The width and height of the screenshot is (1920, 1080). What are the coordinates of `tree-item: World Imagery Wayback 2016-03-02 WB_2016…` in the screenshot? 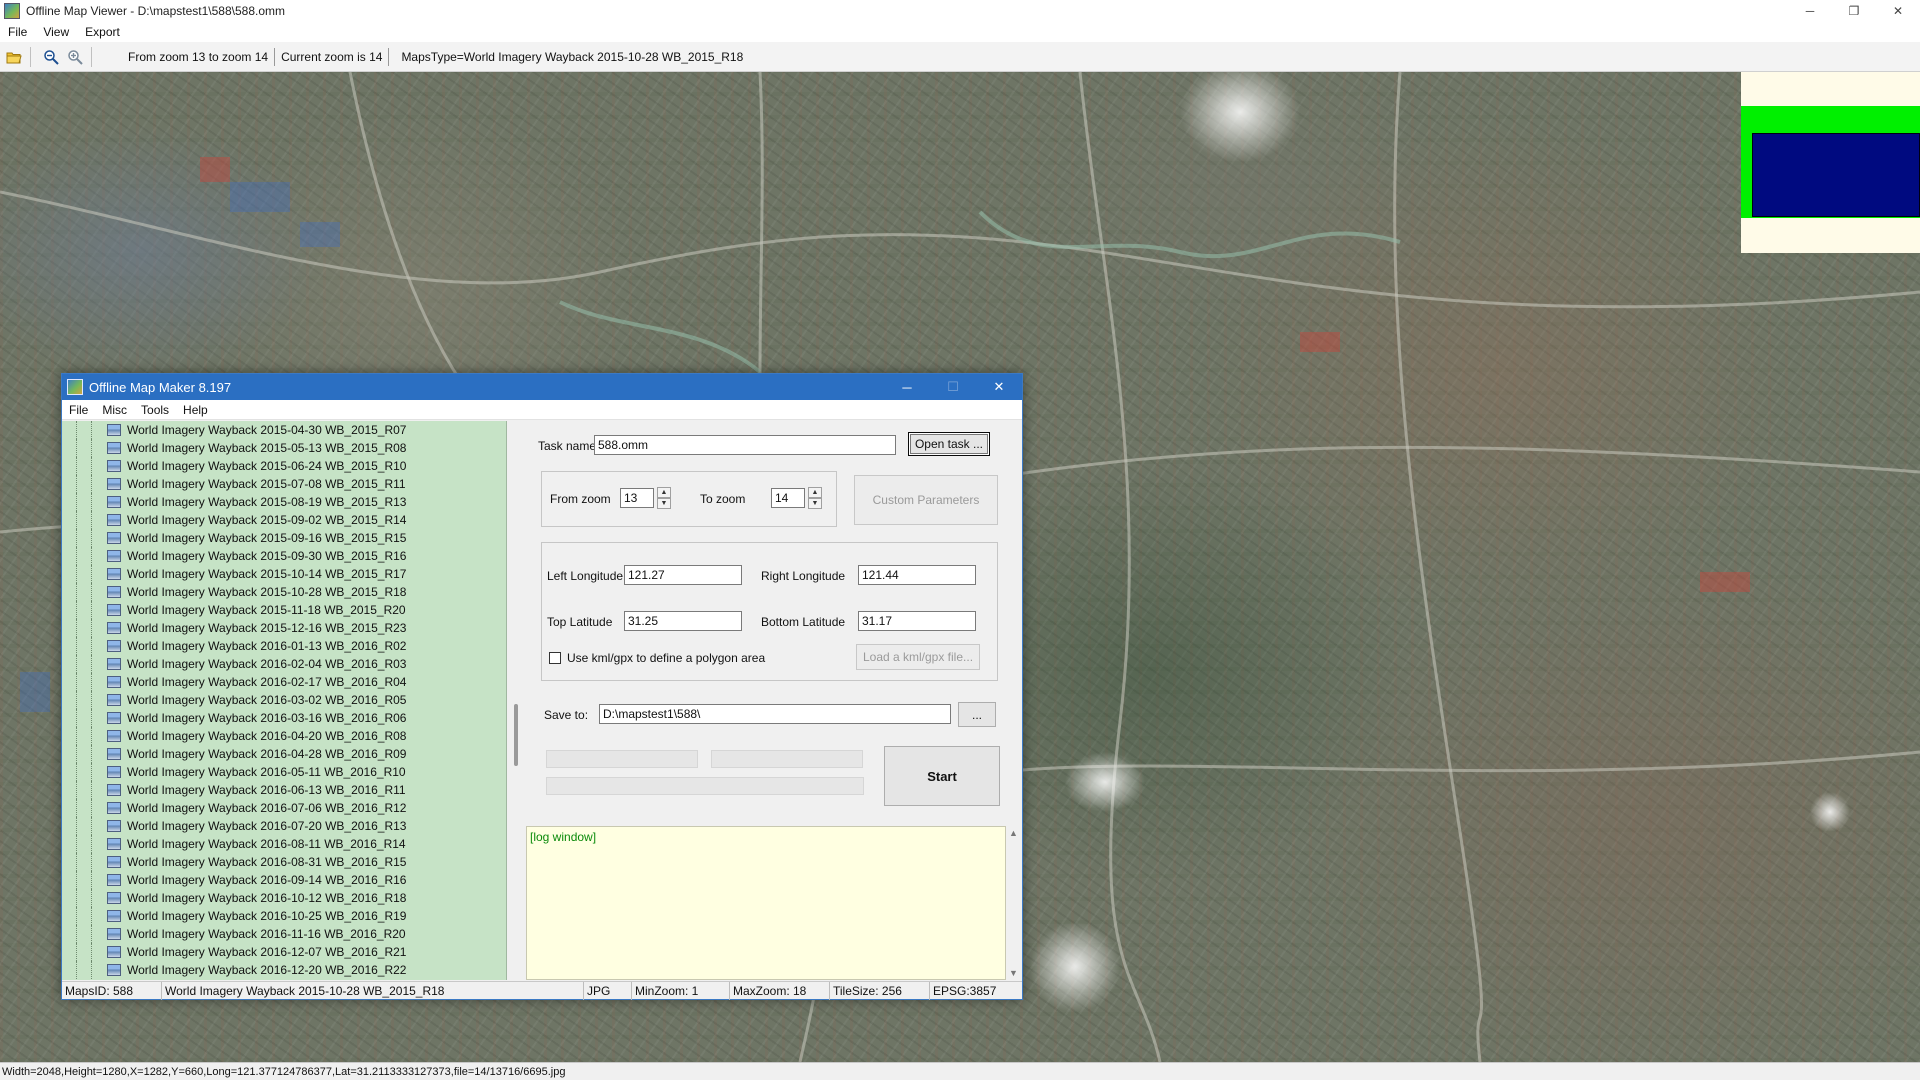 It's located at (284, 700).